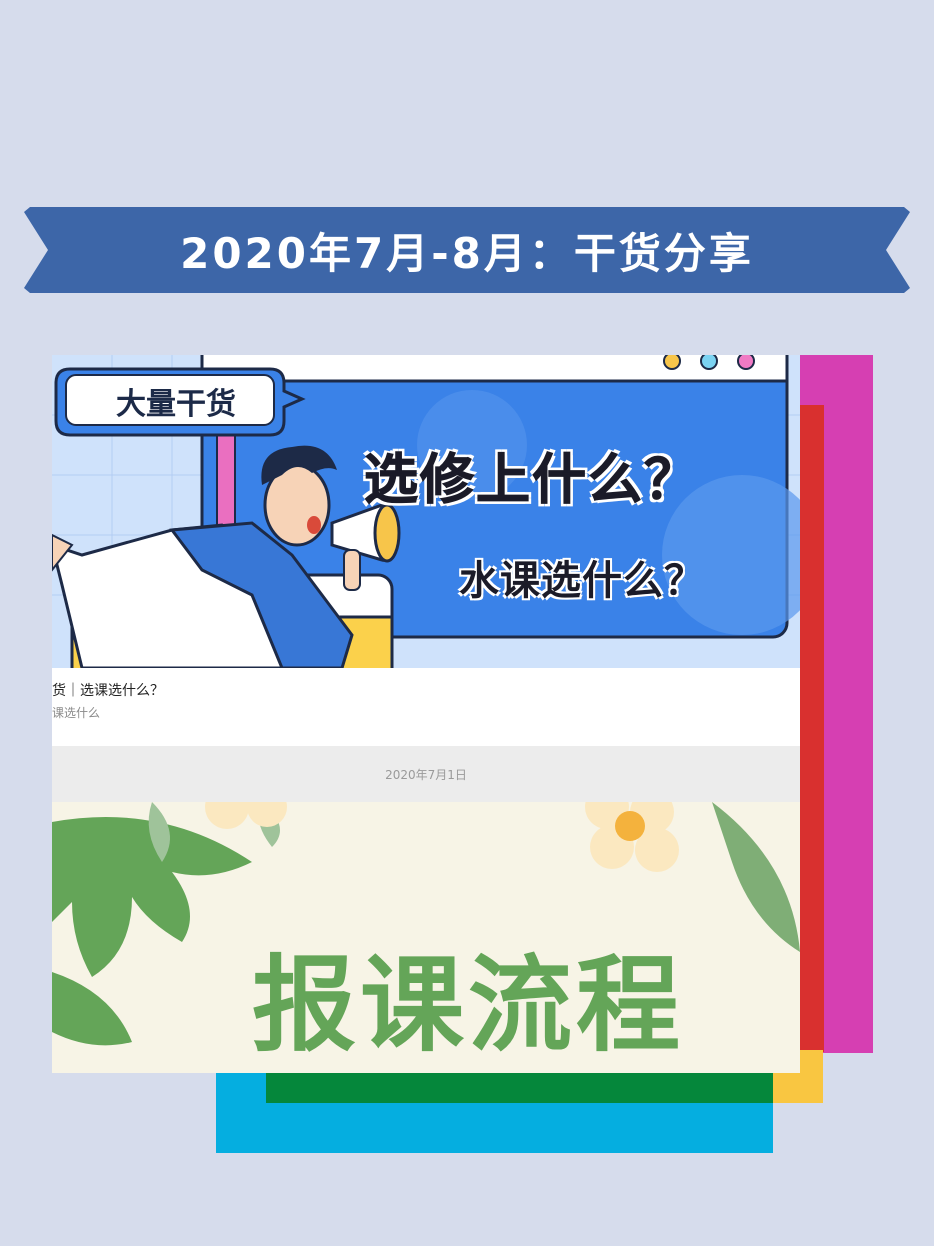 Image resolution: width=934 pixels, height=1246 pixels. What do you see at coordinates (582, 581) in the screenshot?
I see `hero-subheadline: 水课选什么？` at bounding box center [582, 581].